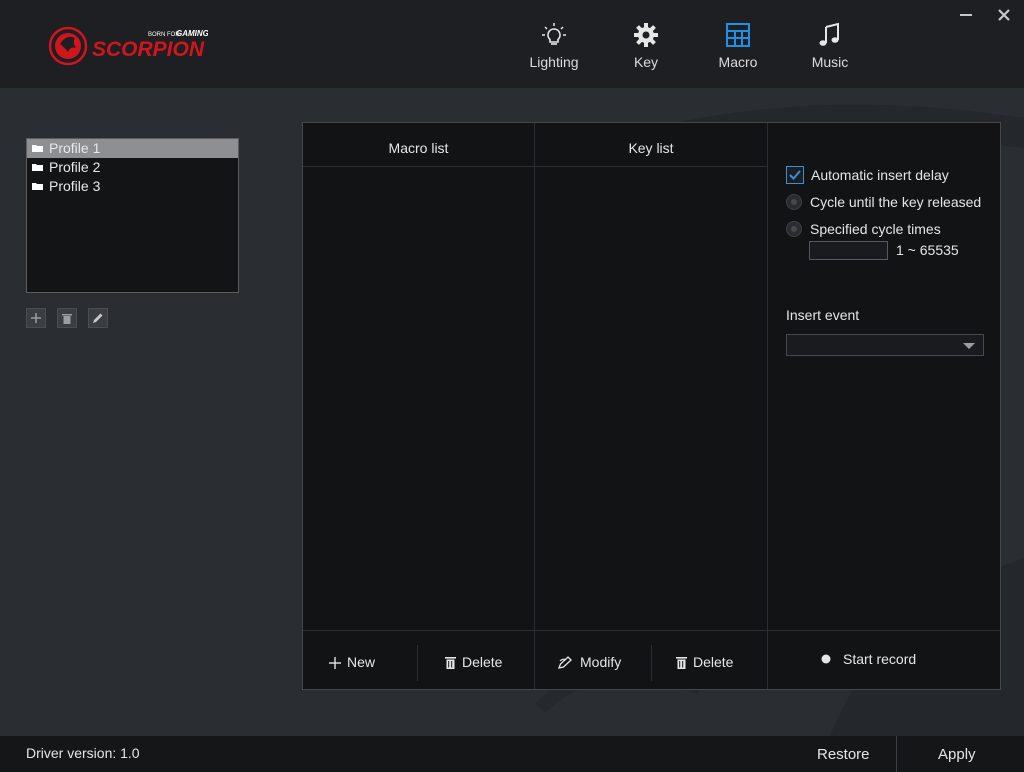 This screenshot has width=1024, height=772. Describe the element at coordinates (132, 215) in the screenshot. I see `profile-list: Profile 1 Profile 2 Profile 3` at that location.